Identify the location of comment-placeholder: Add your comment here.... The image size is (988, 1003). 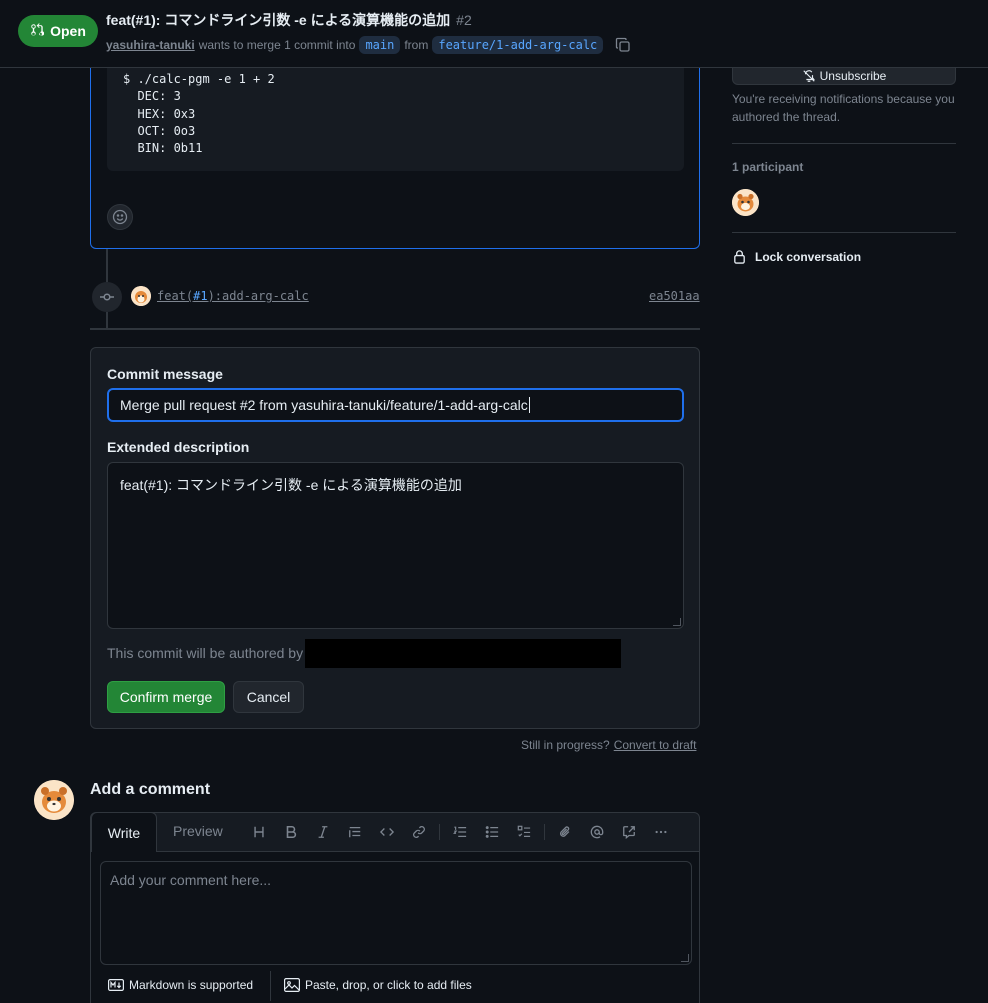
(191, 880).